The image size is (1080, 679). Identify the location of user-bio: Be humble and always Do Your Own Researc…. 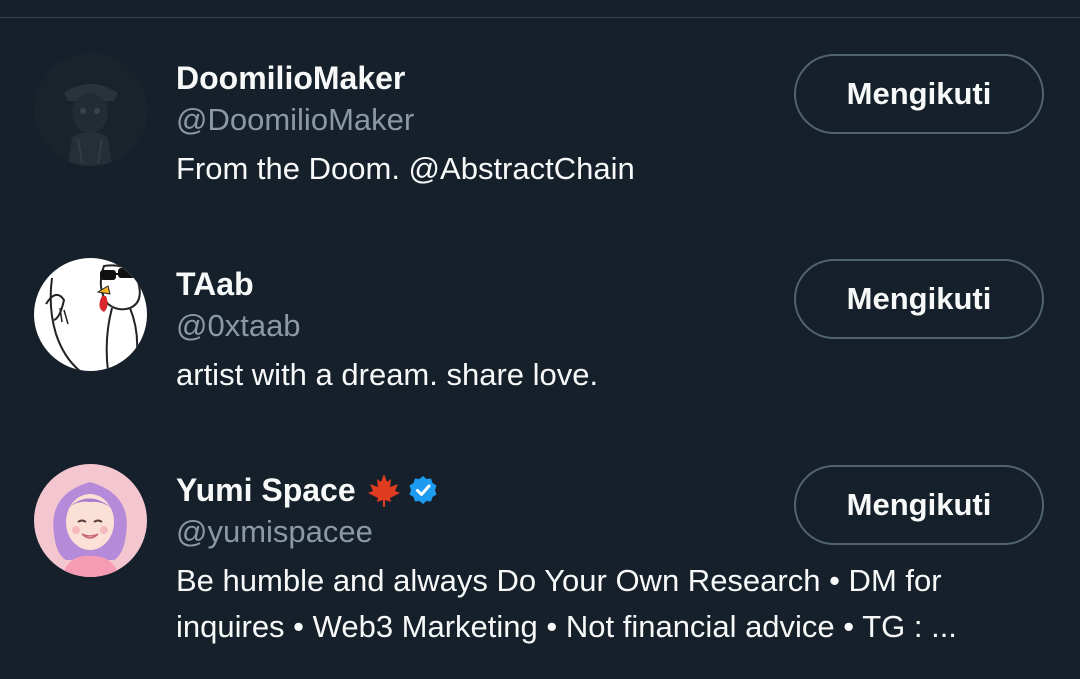
(566, 603).